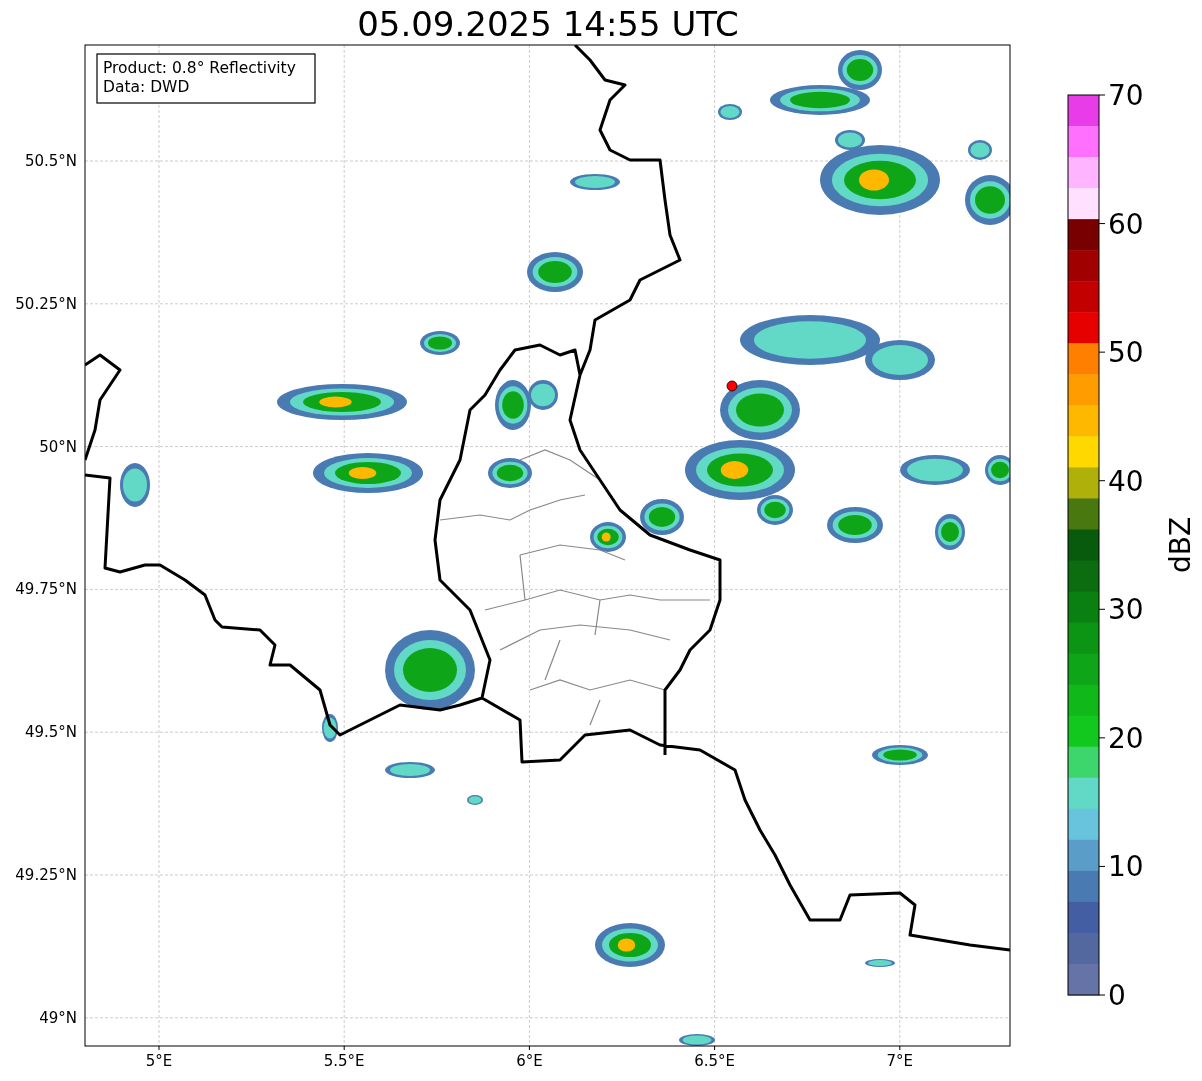  What do you see at coordinates (1126, 738) in the screenshot?
I see `tick-label: 20` at bounding box center [1126, 738].